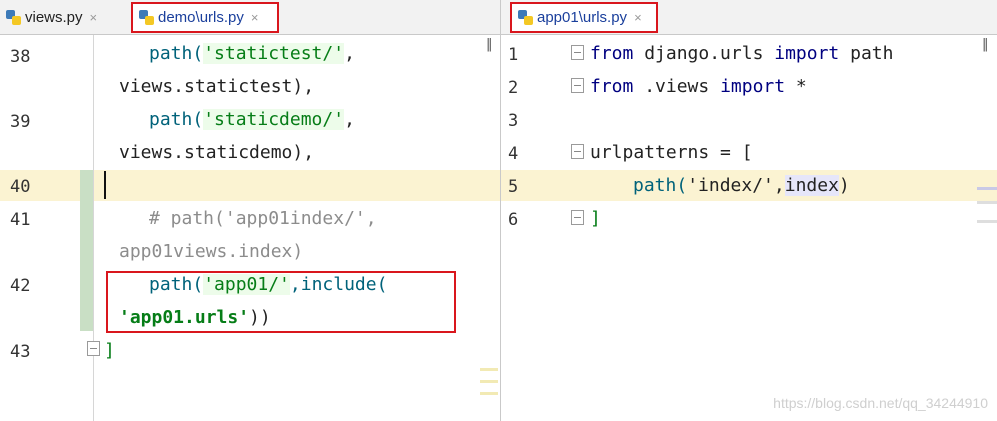 The image size is (997, 421). What do you see at coordinates (531, 228) in the screenshot?
I see `line-number-gutter: 1 2 3 4 5 6` at bounding box center [531, 228].